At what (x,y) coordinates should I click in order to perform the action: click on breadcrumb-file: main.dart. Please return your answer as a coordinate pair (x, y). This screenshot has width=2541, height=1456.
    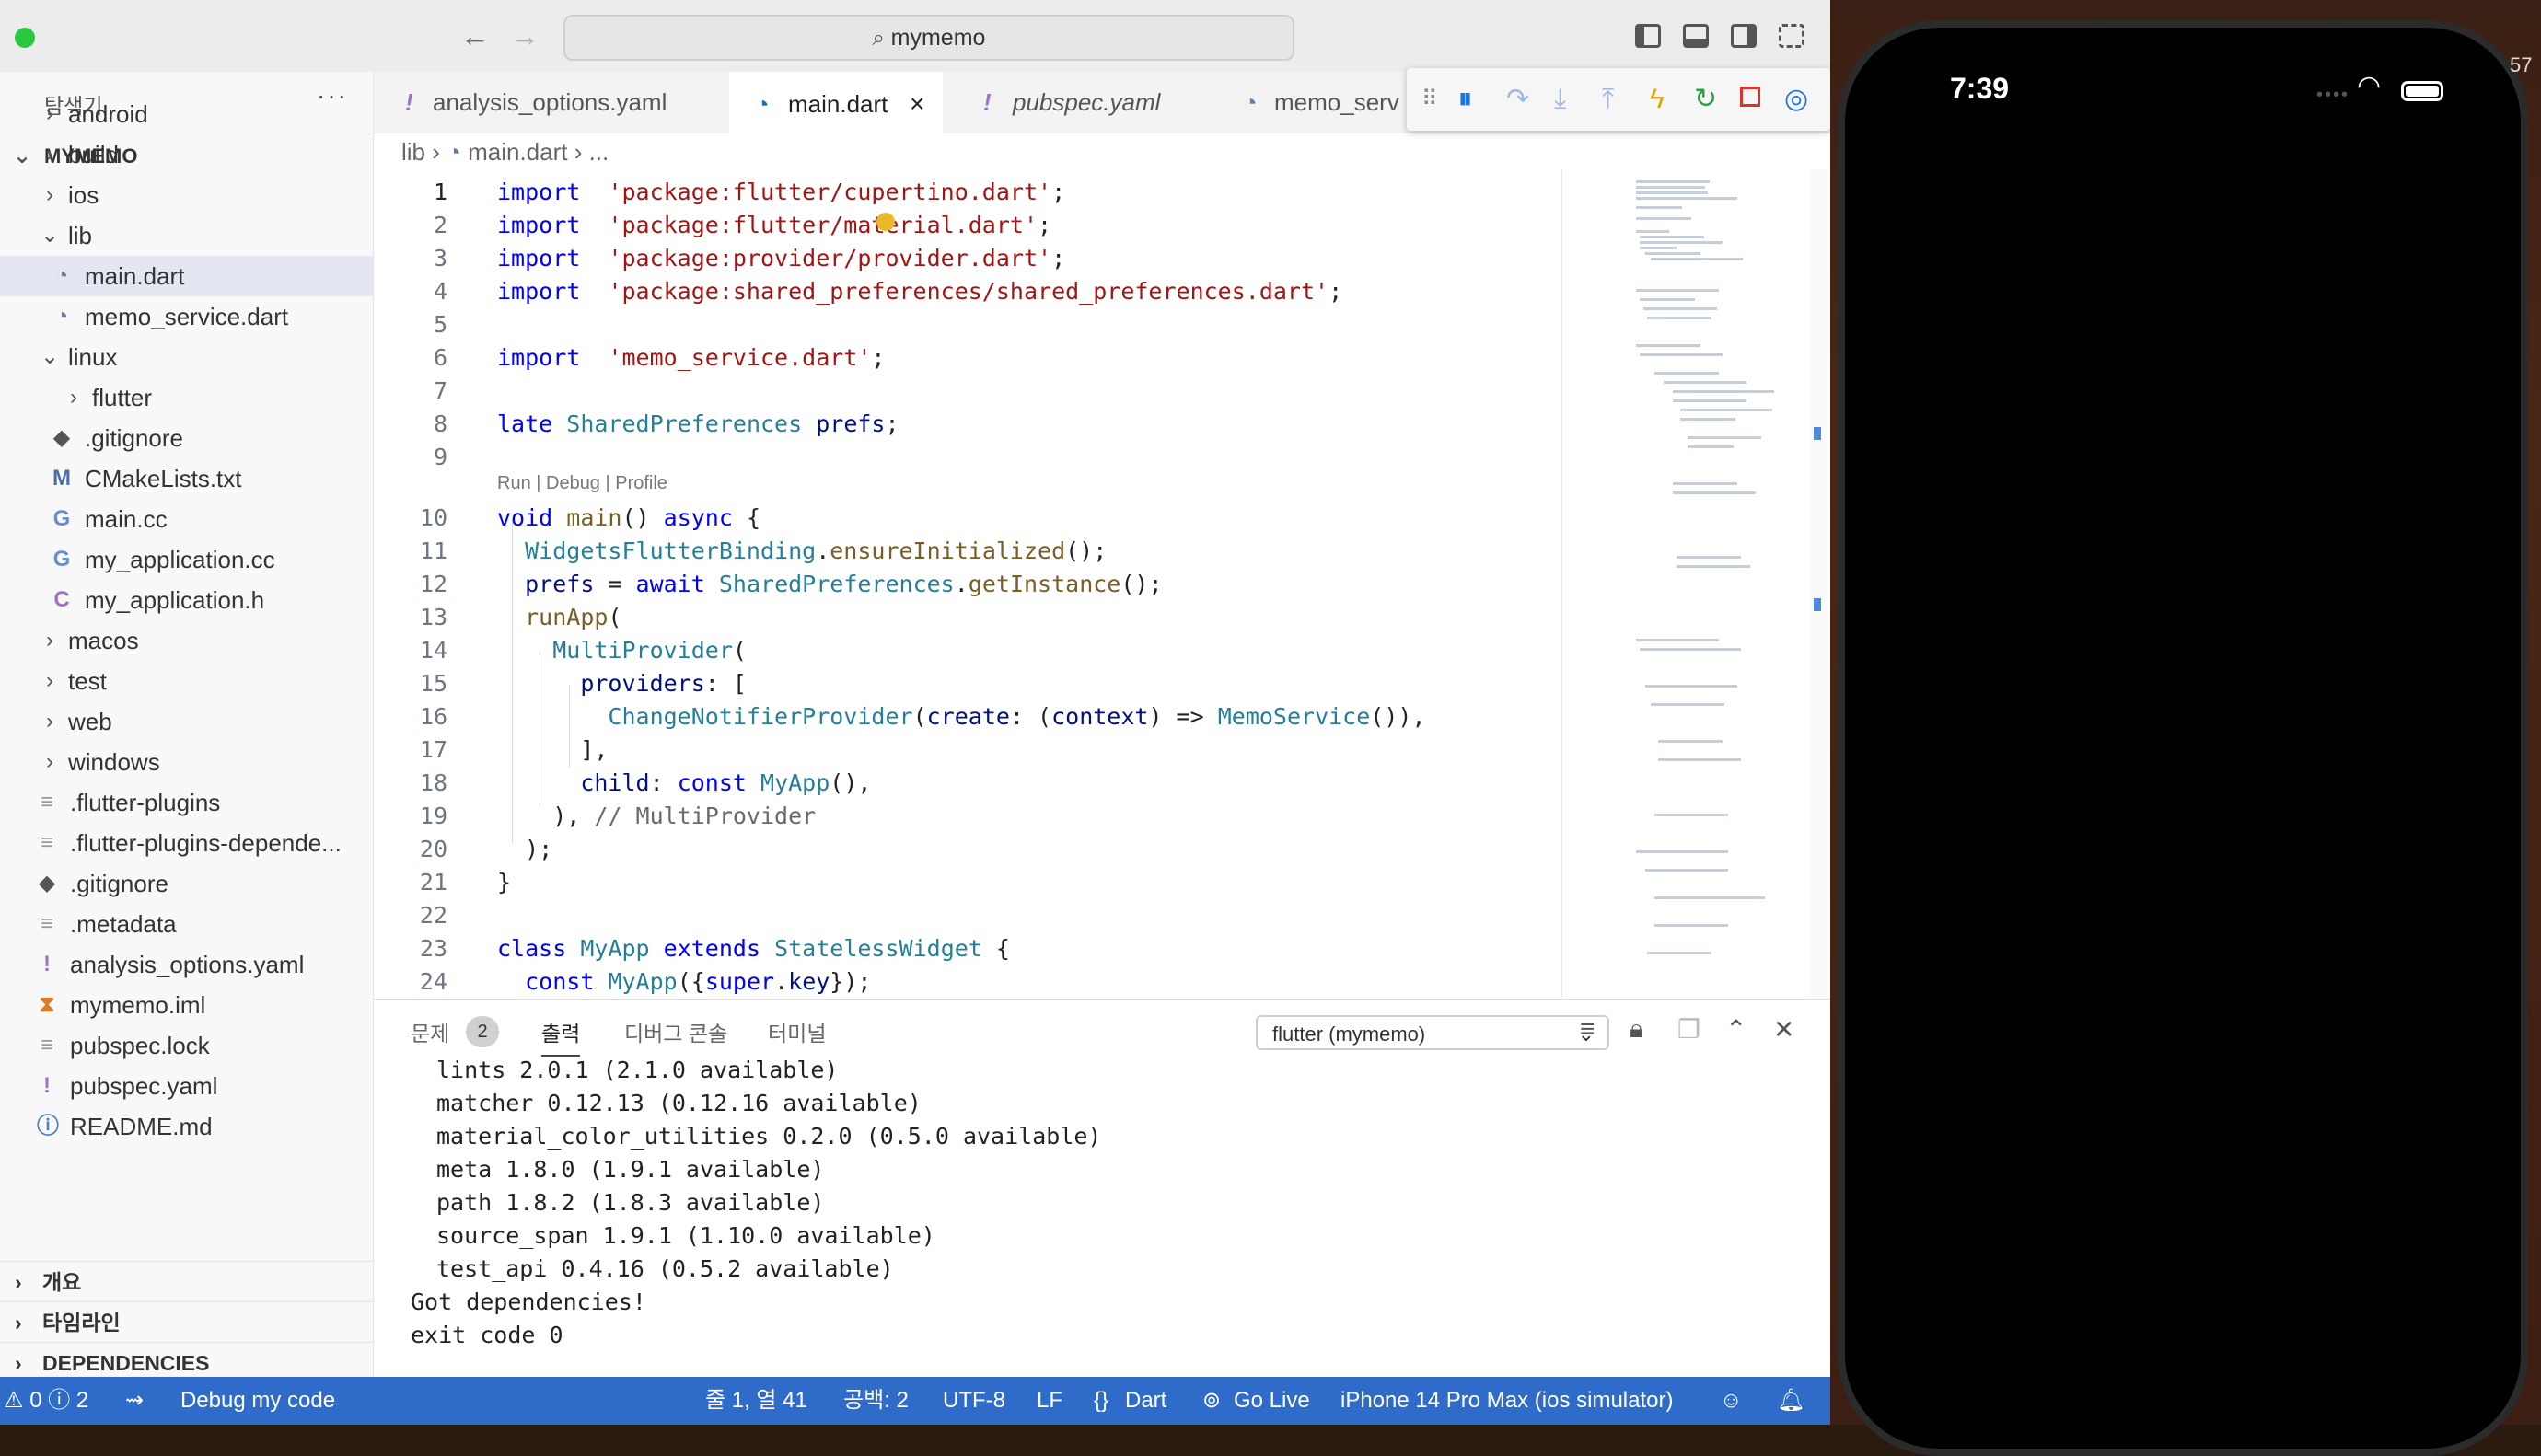
    Looking at the image, I should click on (517, 152).